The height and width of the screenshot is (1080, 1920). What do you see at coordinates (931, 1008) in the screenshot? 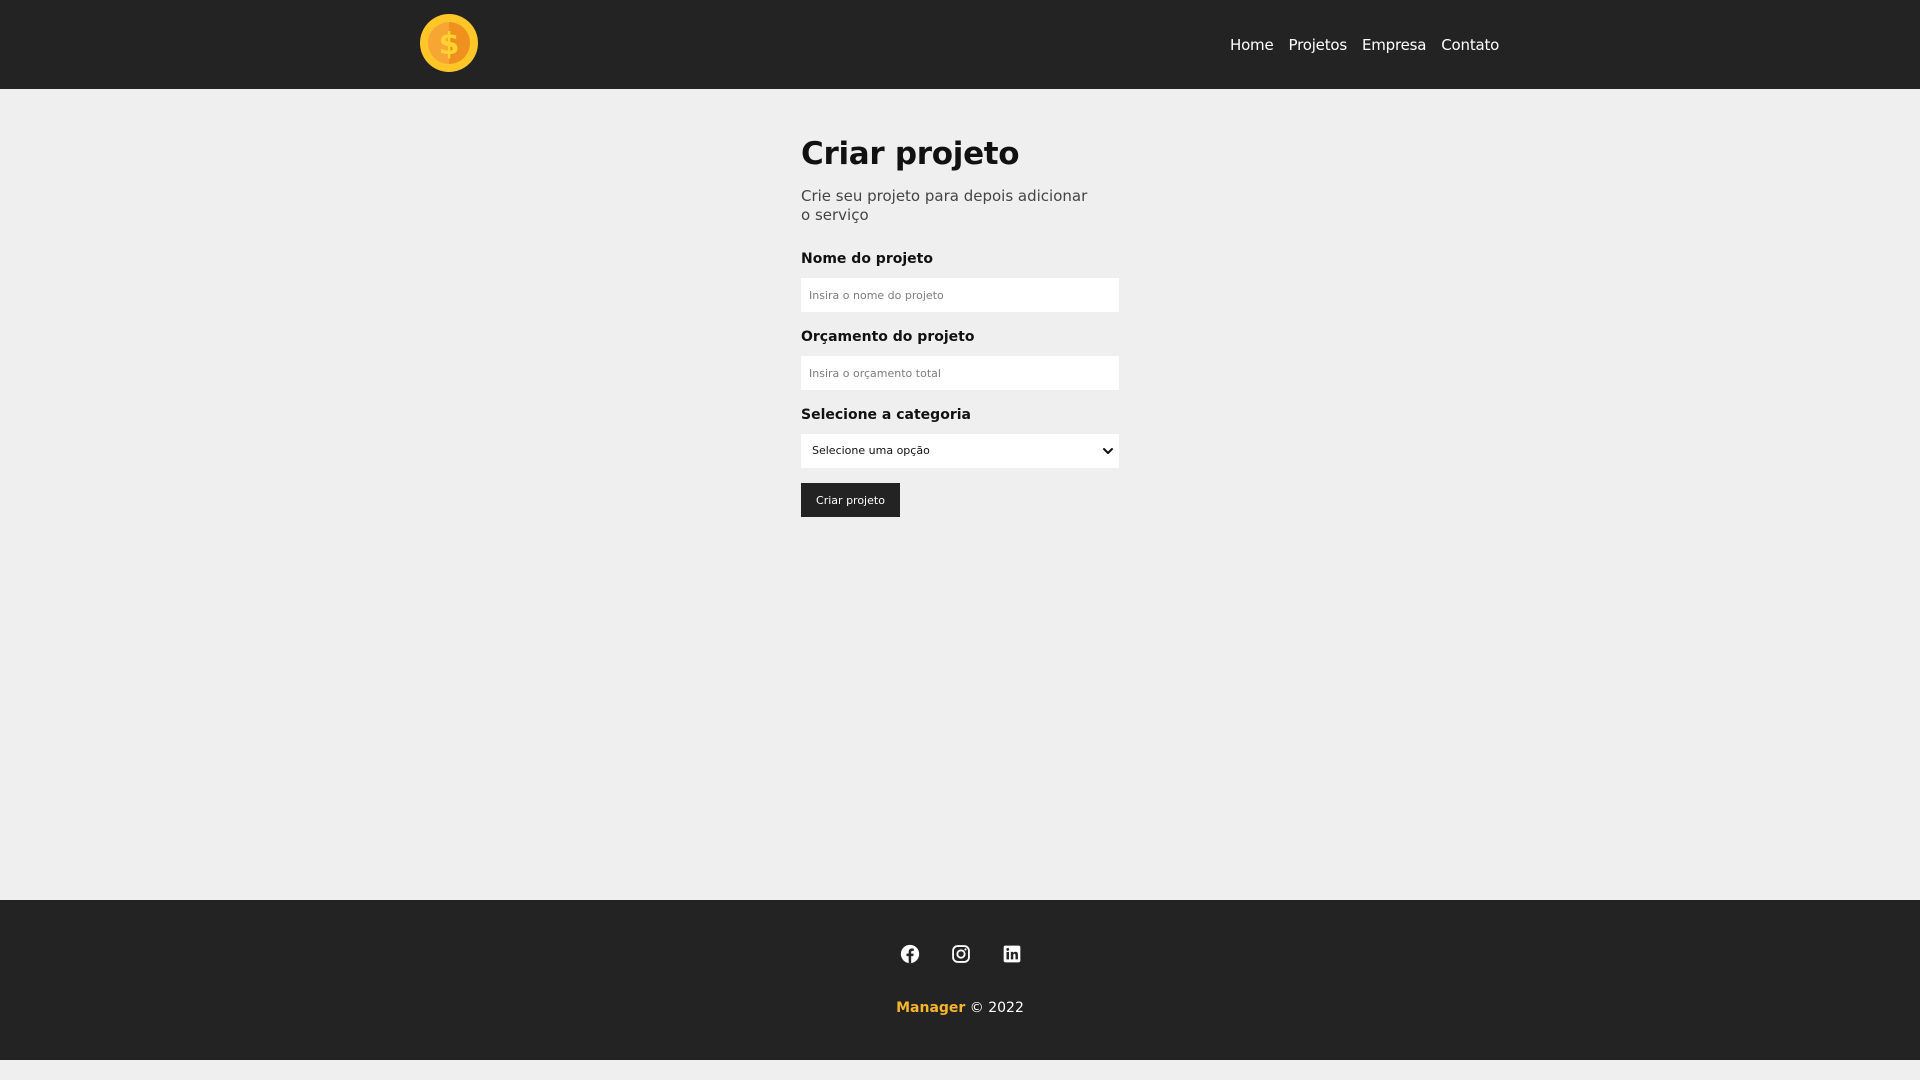
I see `brand-name: Manager` at bounding box center [931, 1008].